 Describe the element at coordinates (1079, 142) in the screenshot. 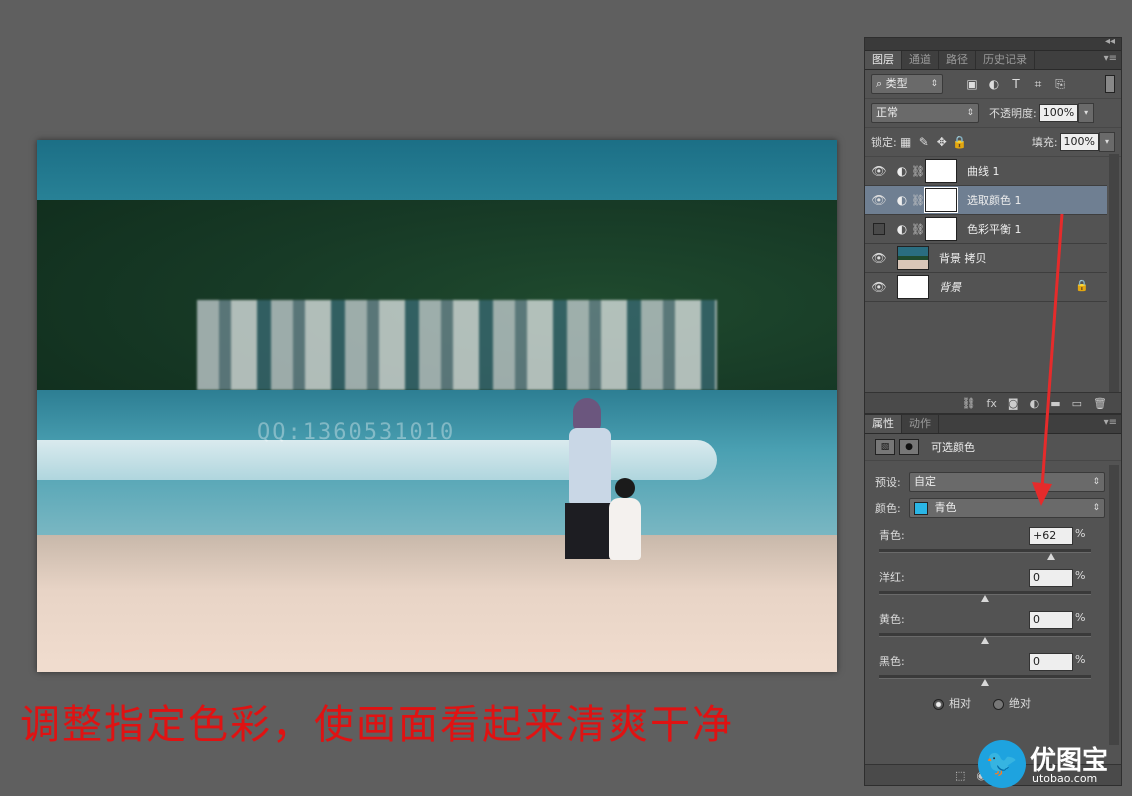

I see `fill-input: 100%` at that location.